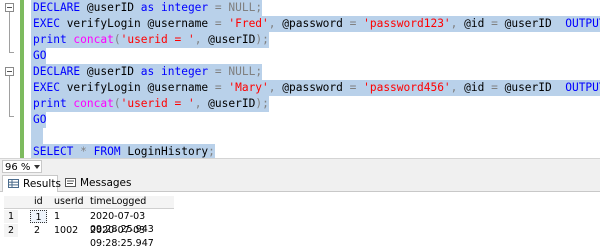 The width and height of the screenshot is (600, 250). Describe the element at coordinates (37, 167) in the screenshot. I see `chevron-down-icon` at that location.